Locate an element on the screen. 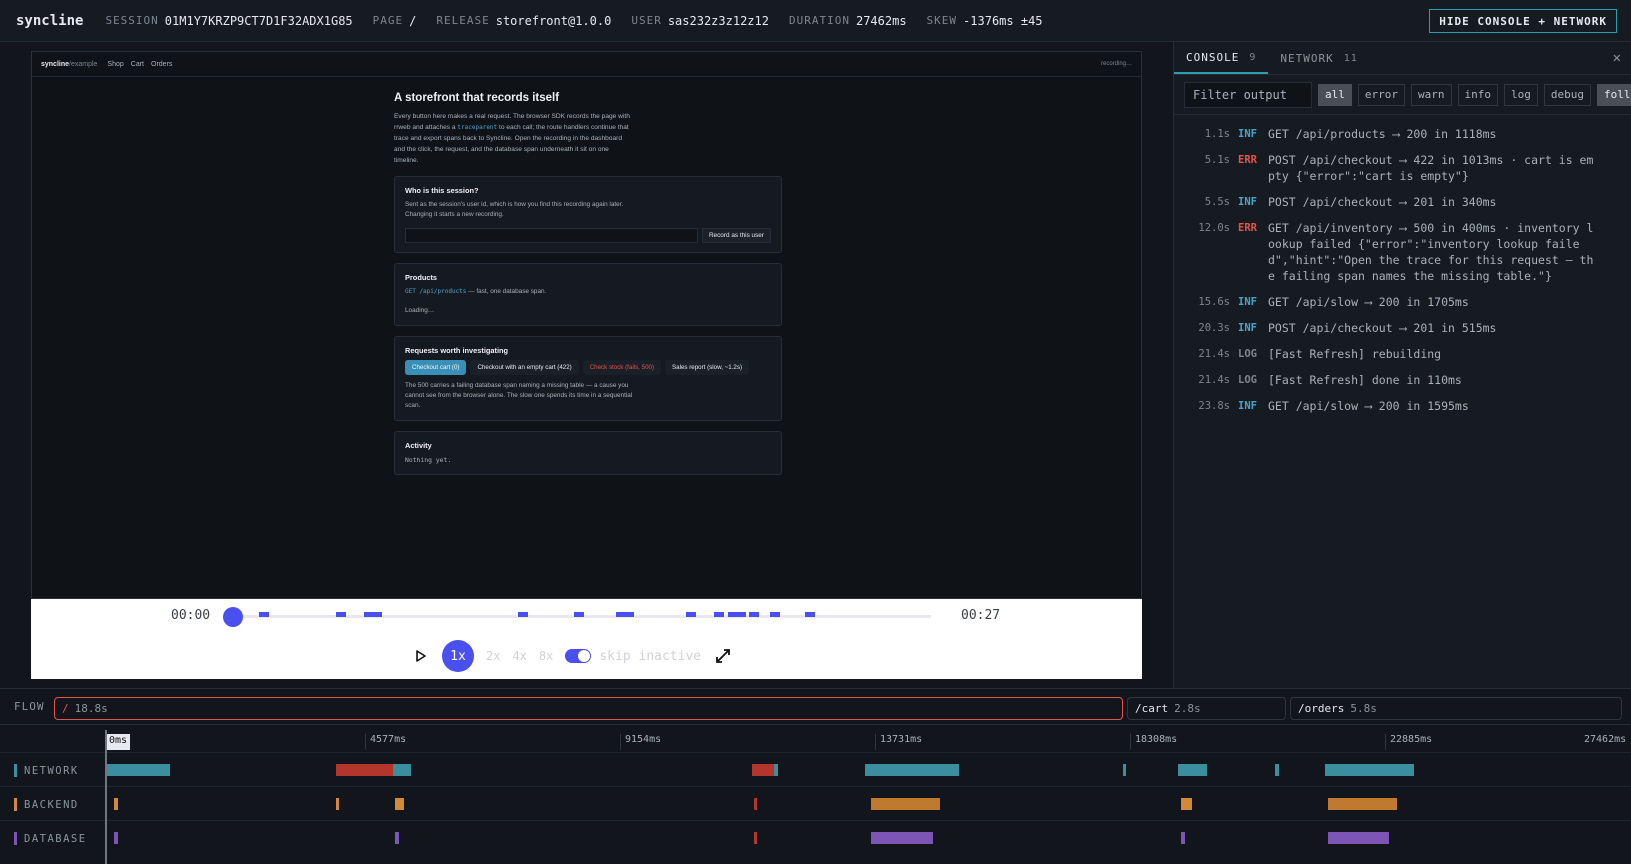 The image size is (1631, 864). tab-network: NETWORK 11 is located at coordinates (1318, 58).